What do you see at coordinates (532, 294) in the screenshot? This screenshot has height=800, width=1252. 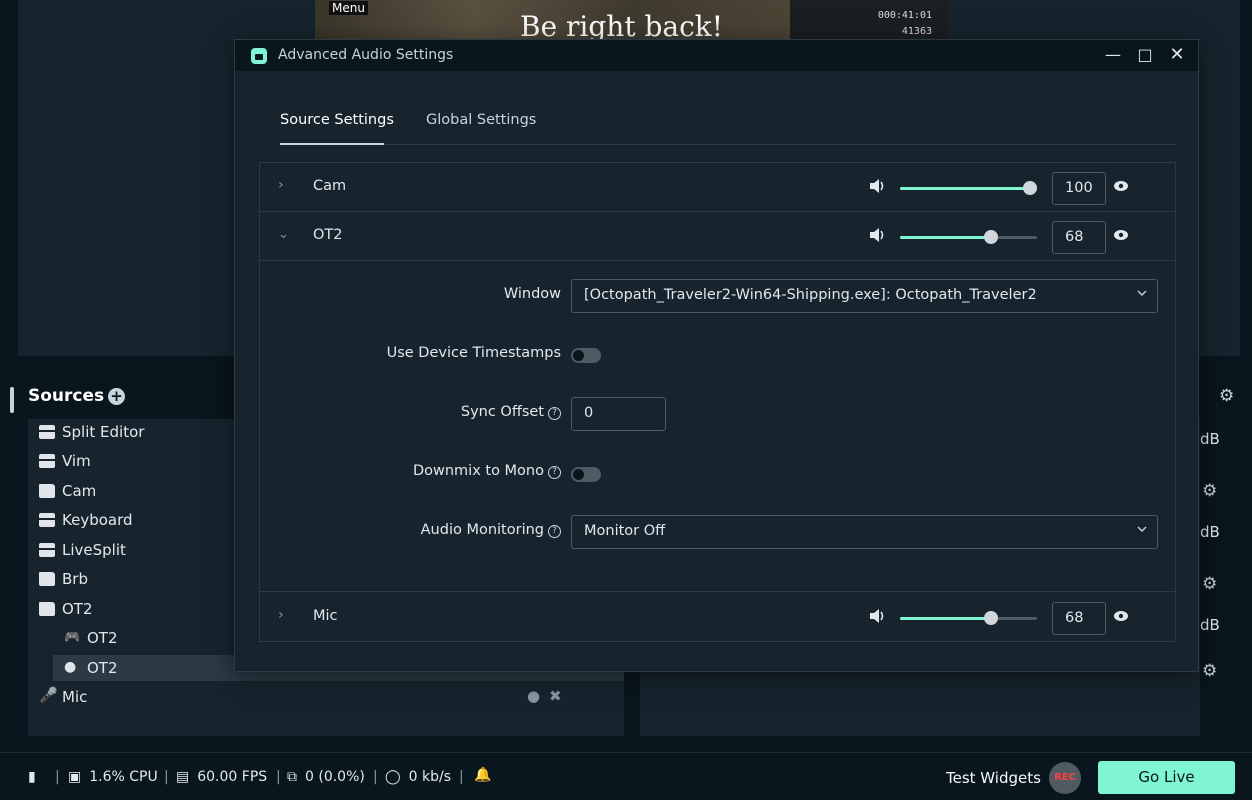 I see `window-label: Window` at bounding box center [532, 294].